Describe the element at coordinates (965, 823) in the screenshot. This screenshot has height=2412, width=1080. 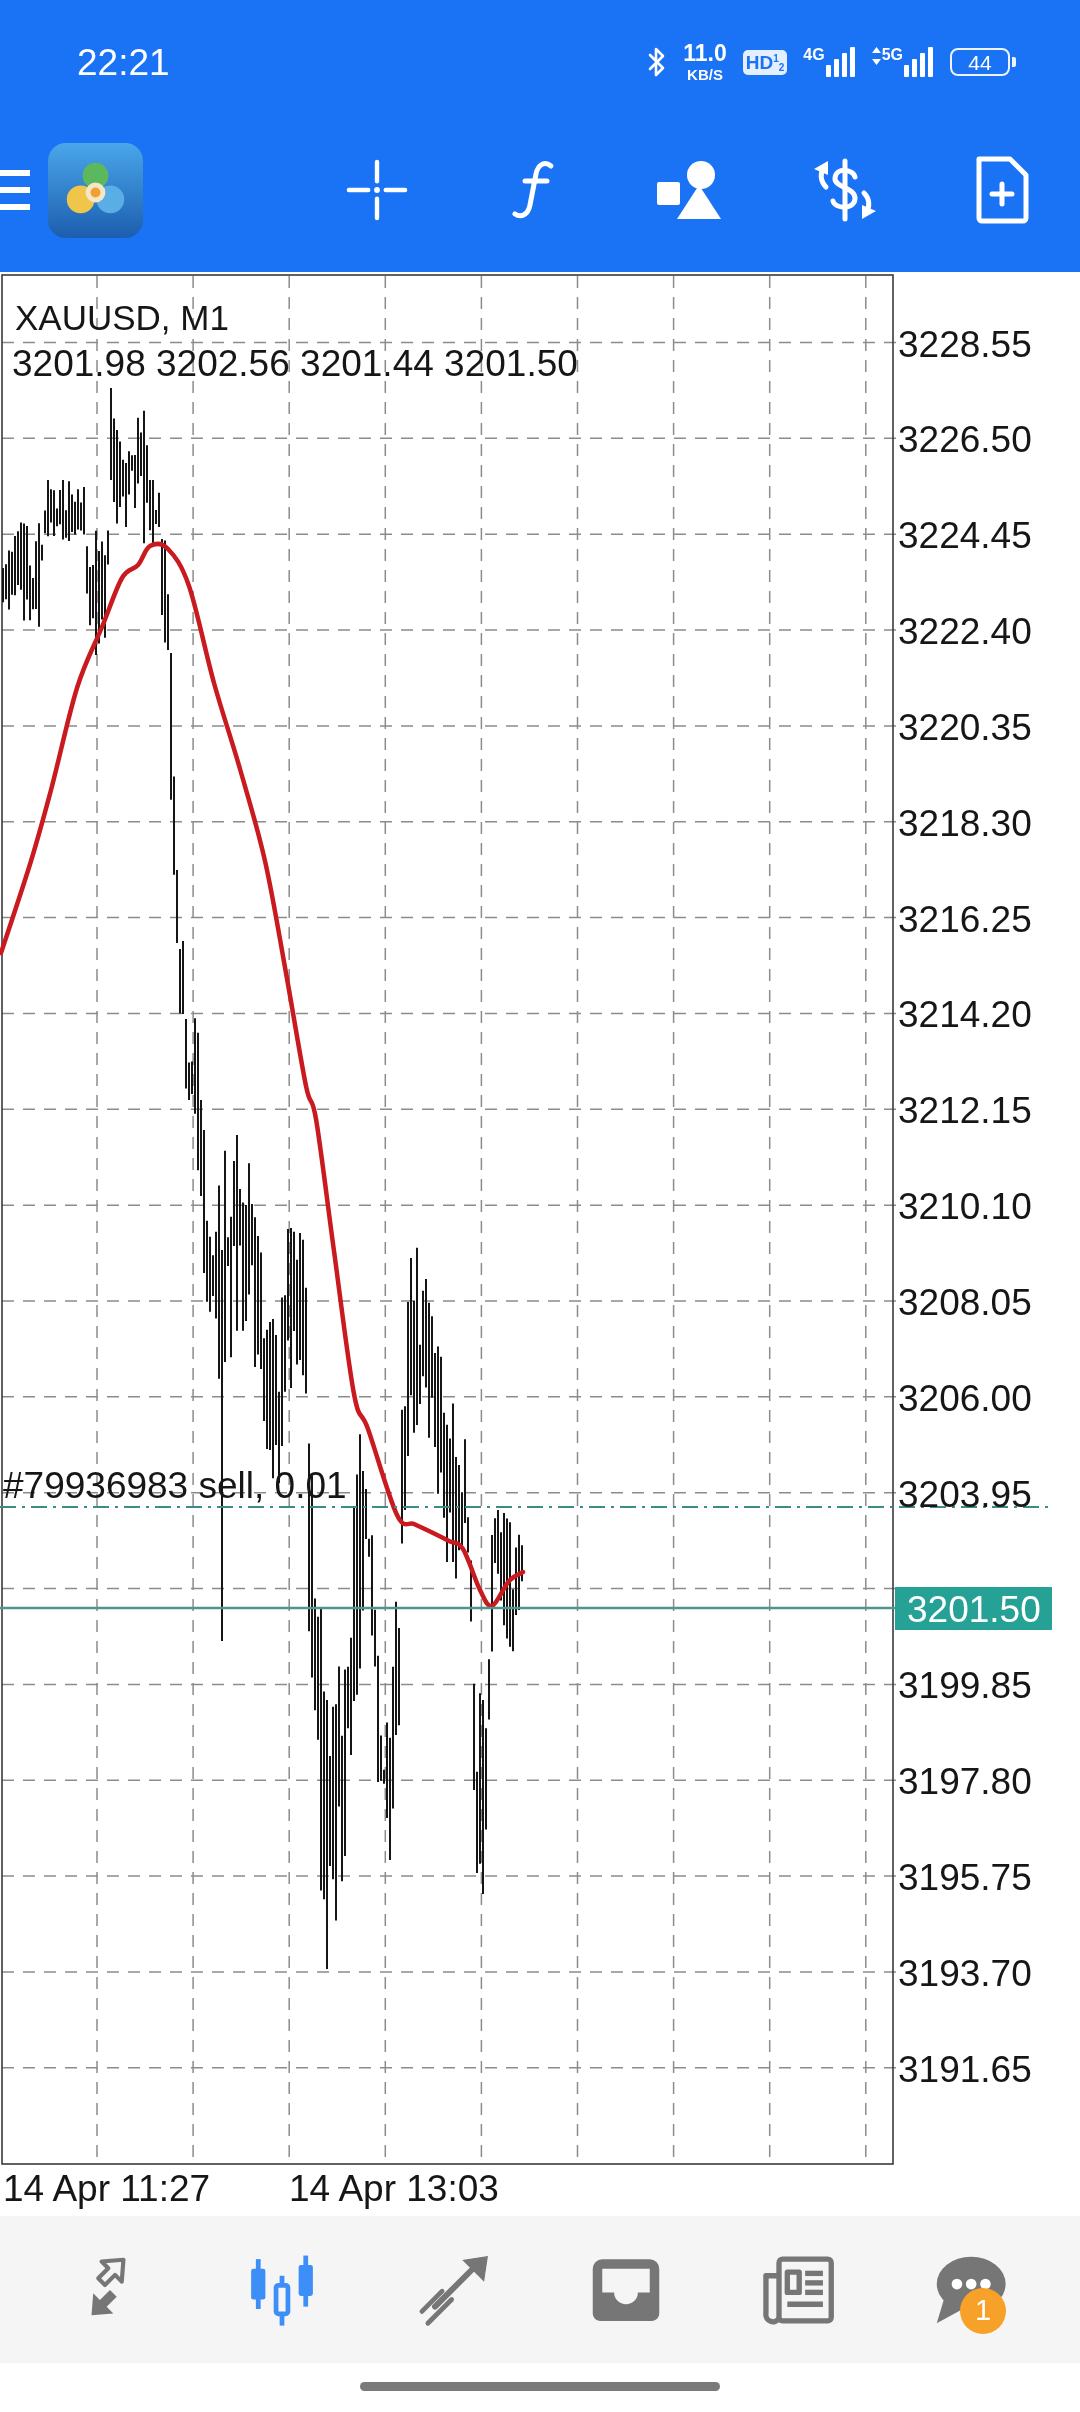
I see `price-axis-label: 3218.30` at that location.